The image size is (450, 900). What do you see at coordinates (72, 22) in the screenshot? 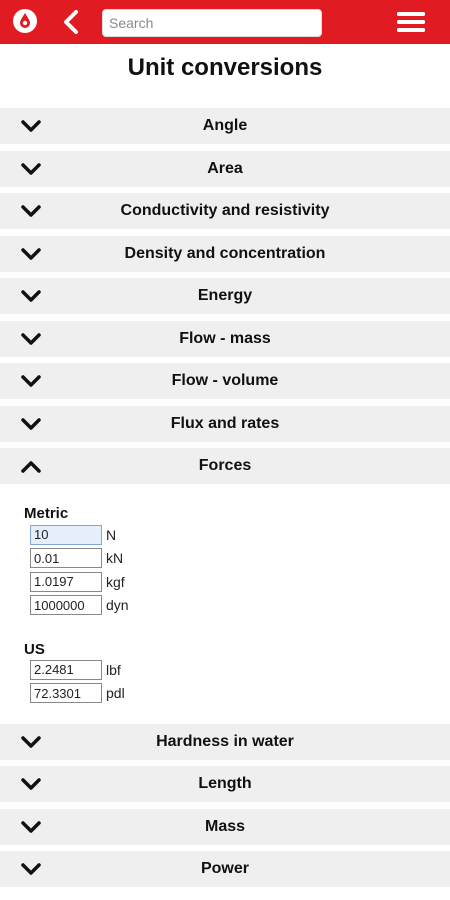
I see `back-arrow-icon` at bounding box center [72, 22].